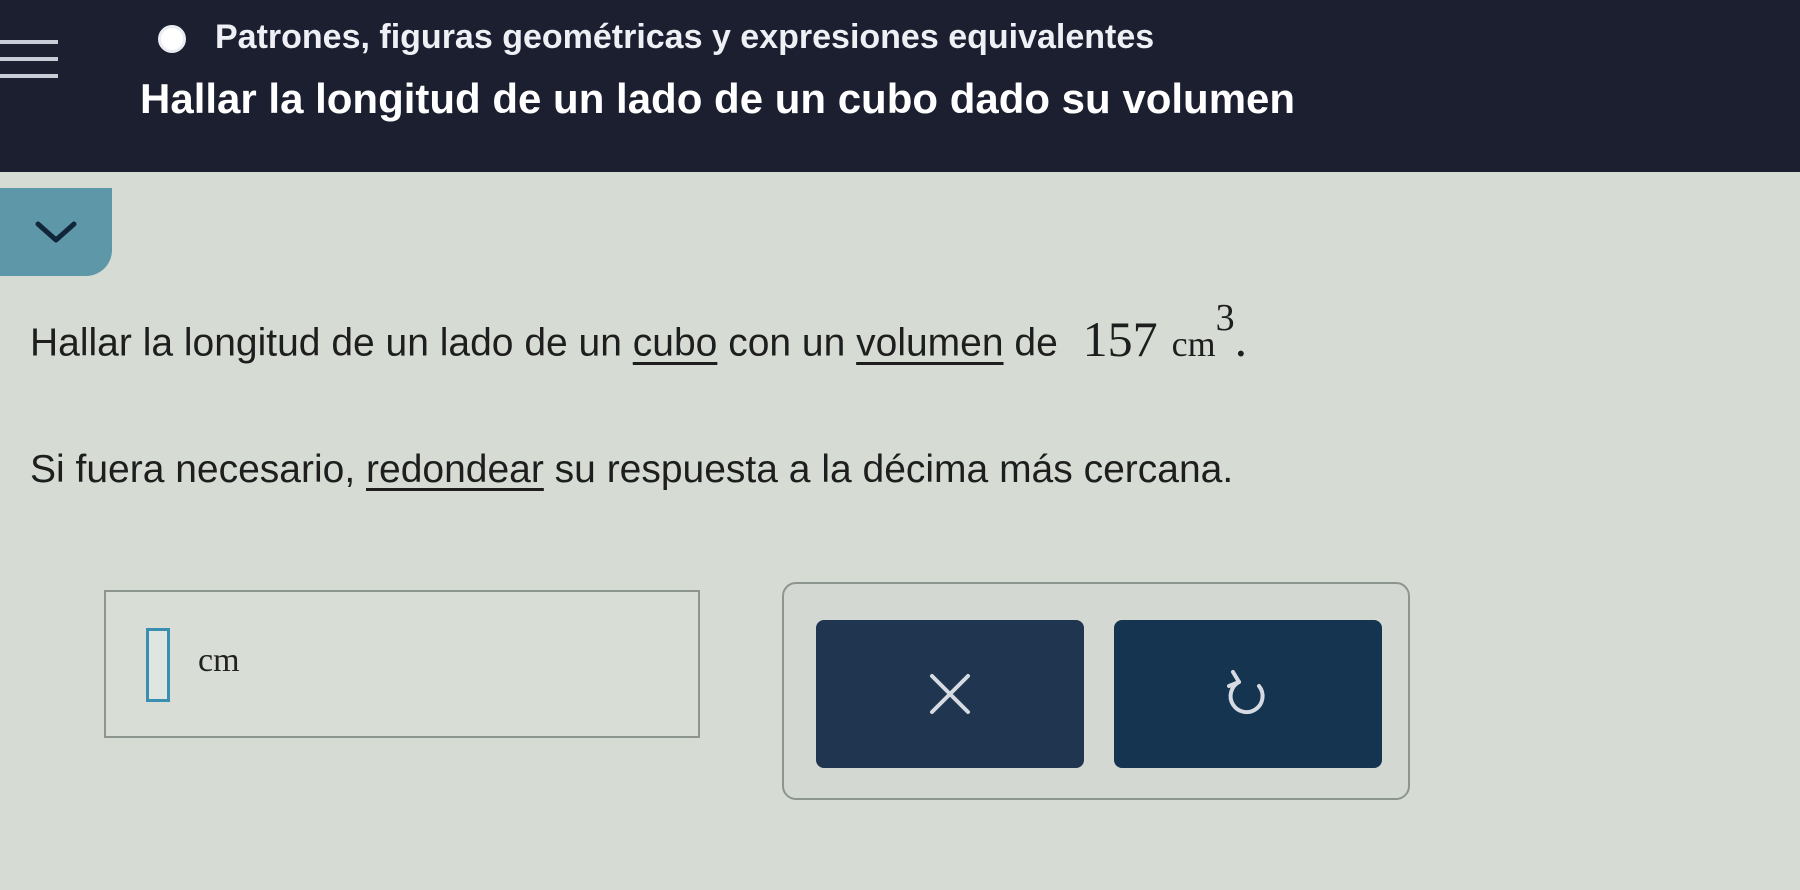  What do you see at coordinates (402, 664) in the screenshot?
I see `answer-box: cm` at bounding box center [402, 664].